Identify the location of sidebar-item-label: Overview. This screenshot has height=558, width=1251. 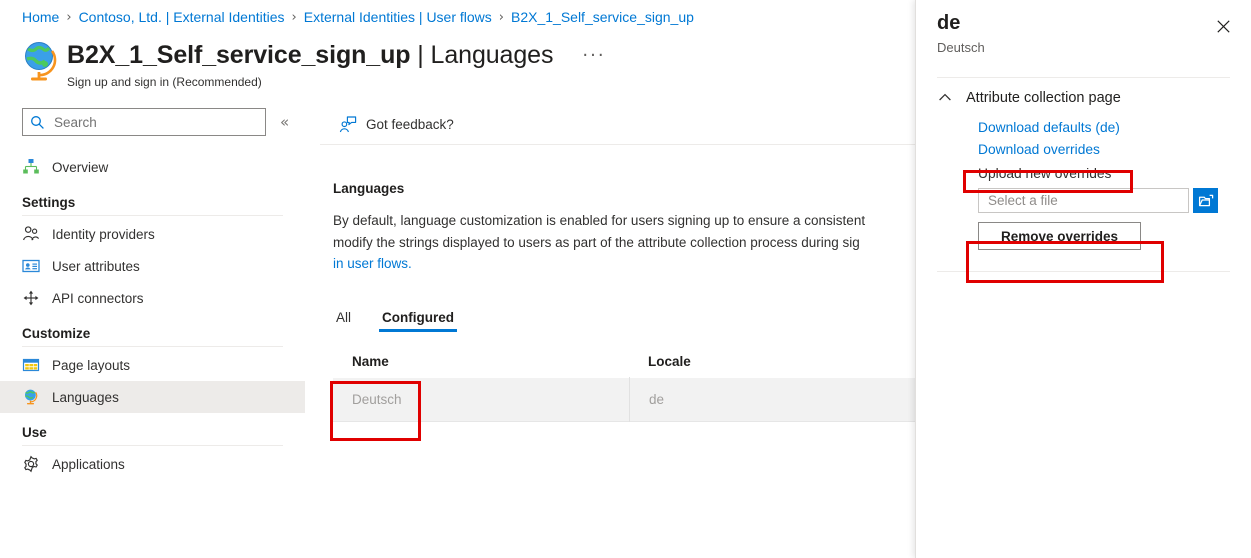
(80, 167).